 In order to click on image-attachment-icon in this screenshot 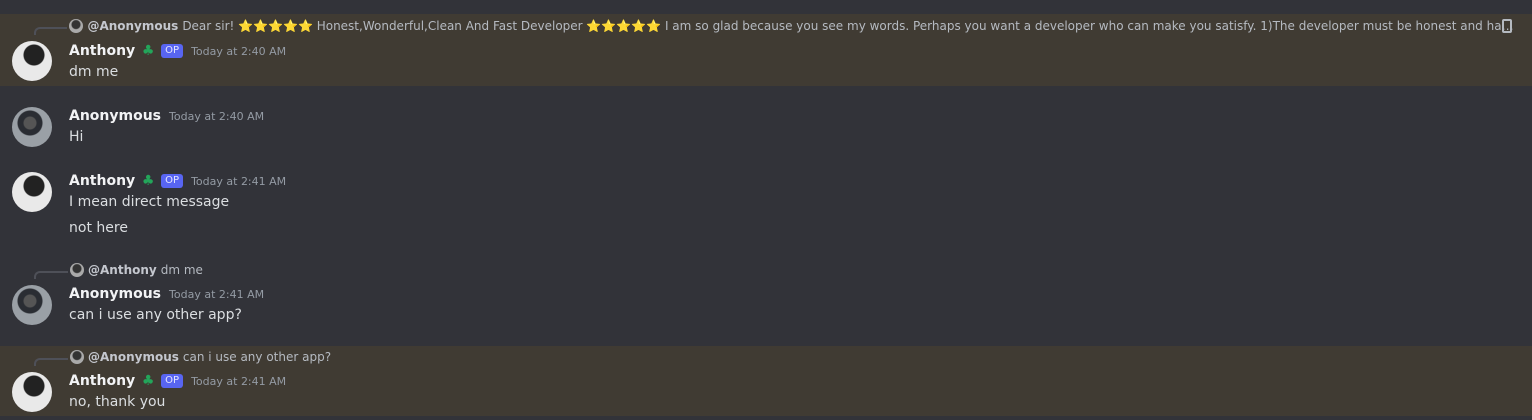, I will do `click(1507, 26)`.